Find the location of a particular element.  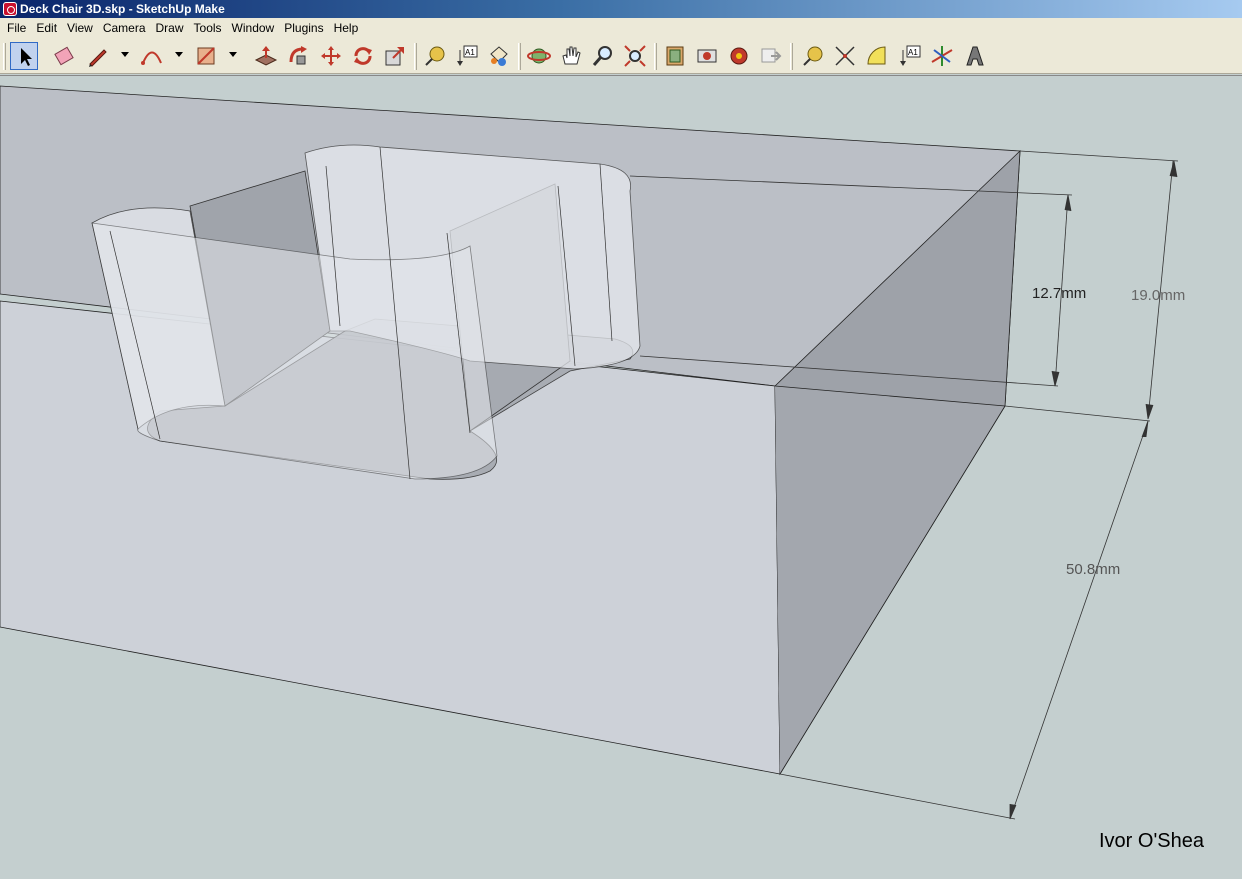

text-label-icon: A1 is located at coordinates (467, 55).